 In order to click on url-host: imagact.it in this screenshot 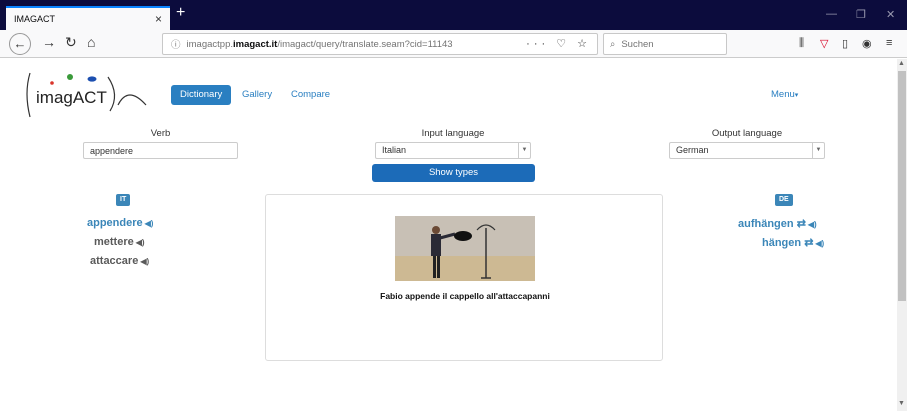, I will do `click(255, 44)`.